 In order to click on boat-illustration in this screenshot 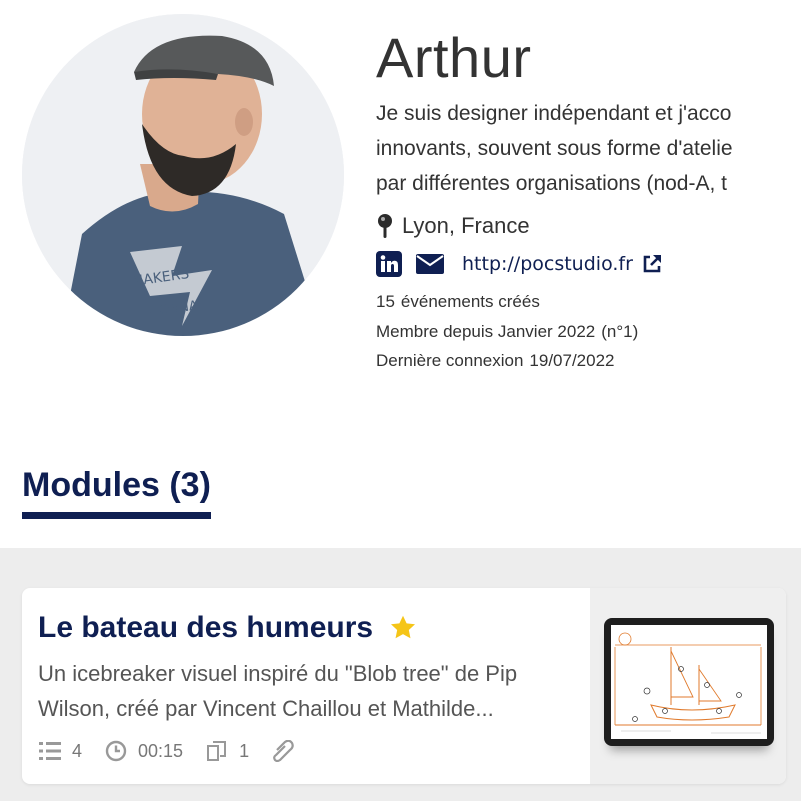, I will do `click(689, 682)`.